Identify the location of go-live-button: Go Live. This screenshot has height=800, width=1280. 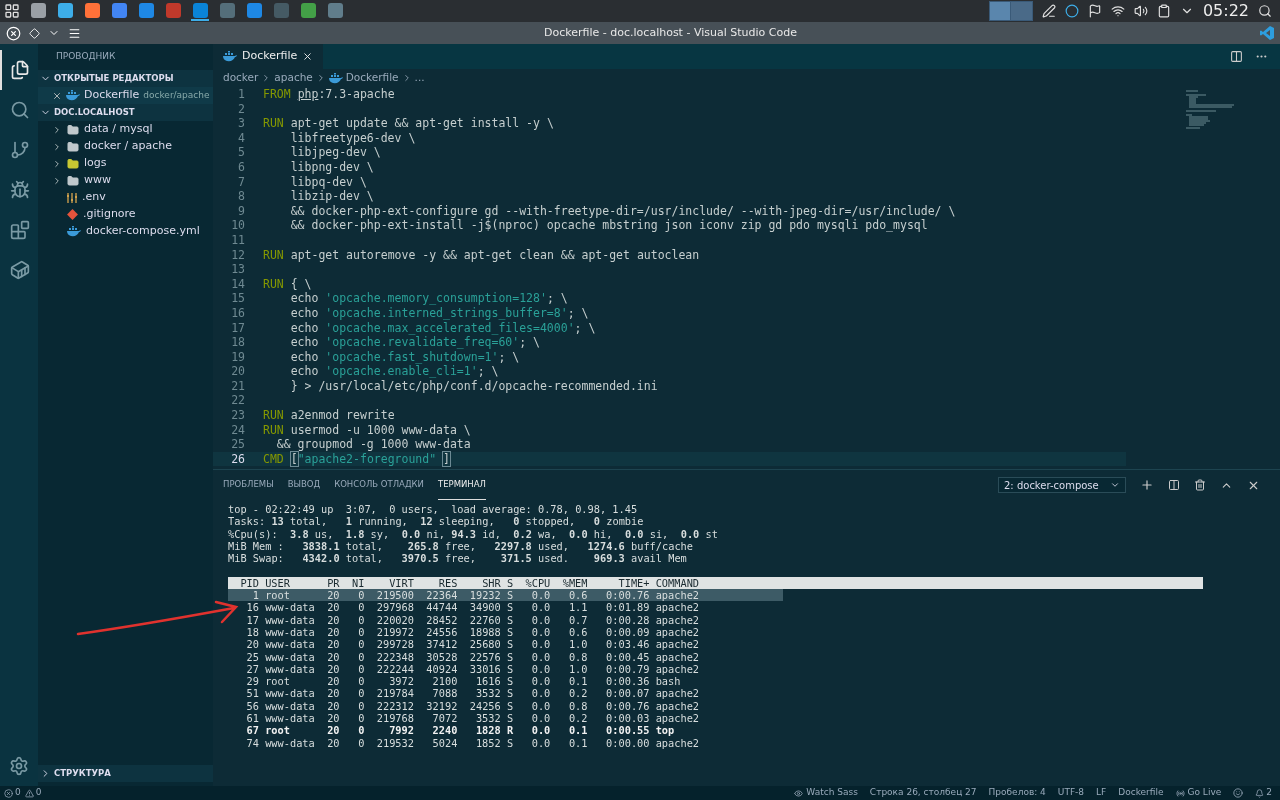
(1198, 793).